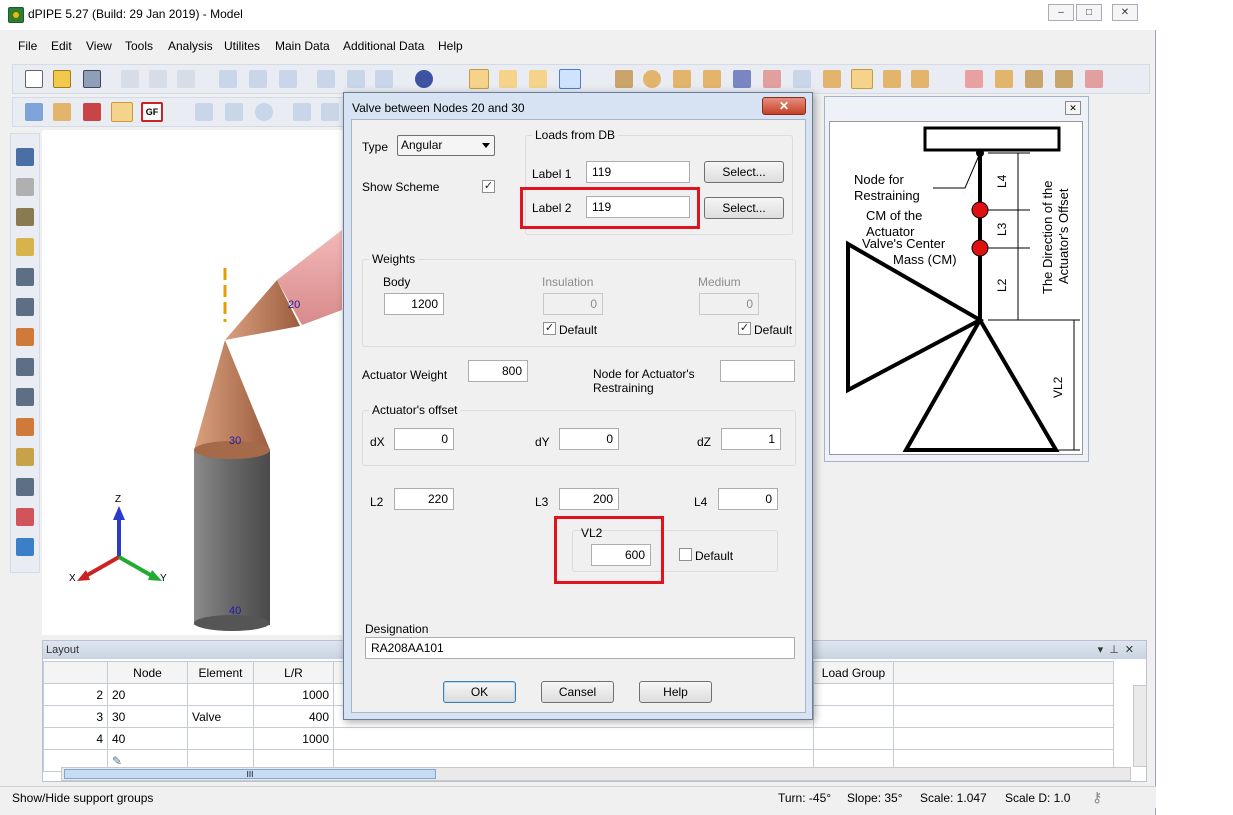 Image resolution: width=1233 pixels, height=815 pixels. What do you see at coordinates (258, 79) in the screenshot?
I see `move-right-icon` at bounding box center [258, 79].